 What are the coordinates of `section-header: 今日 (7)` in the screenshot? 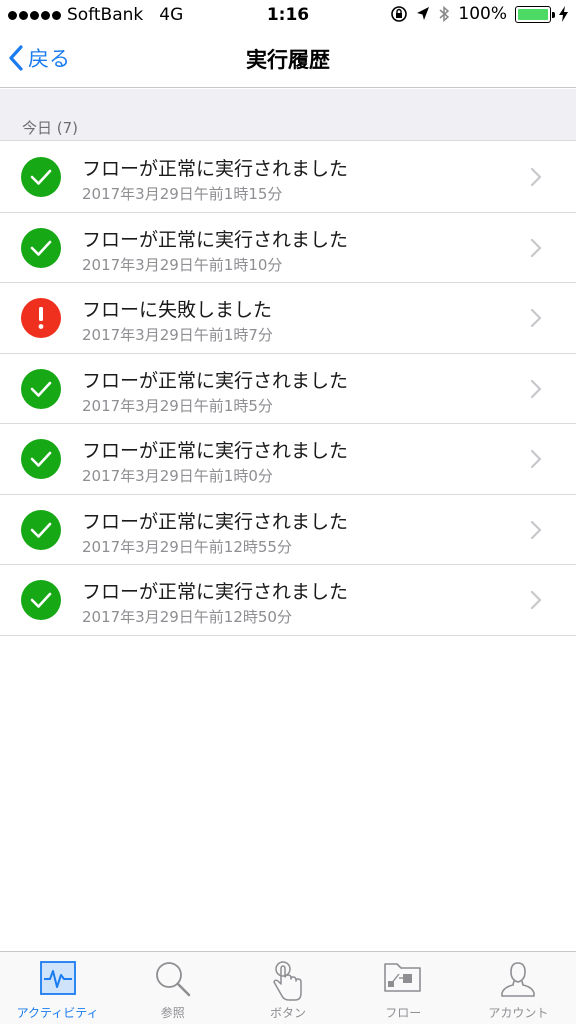 It's located at (288, 115).